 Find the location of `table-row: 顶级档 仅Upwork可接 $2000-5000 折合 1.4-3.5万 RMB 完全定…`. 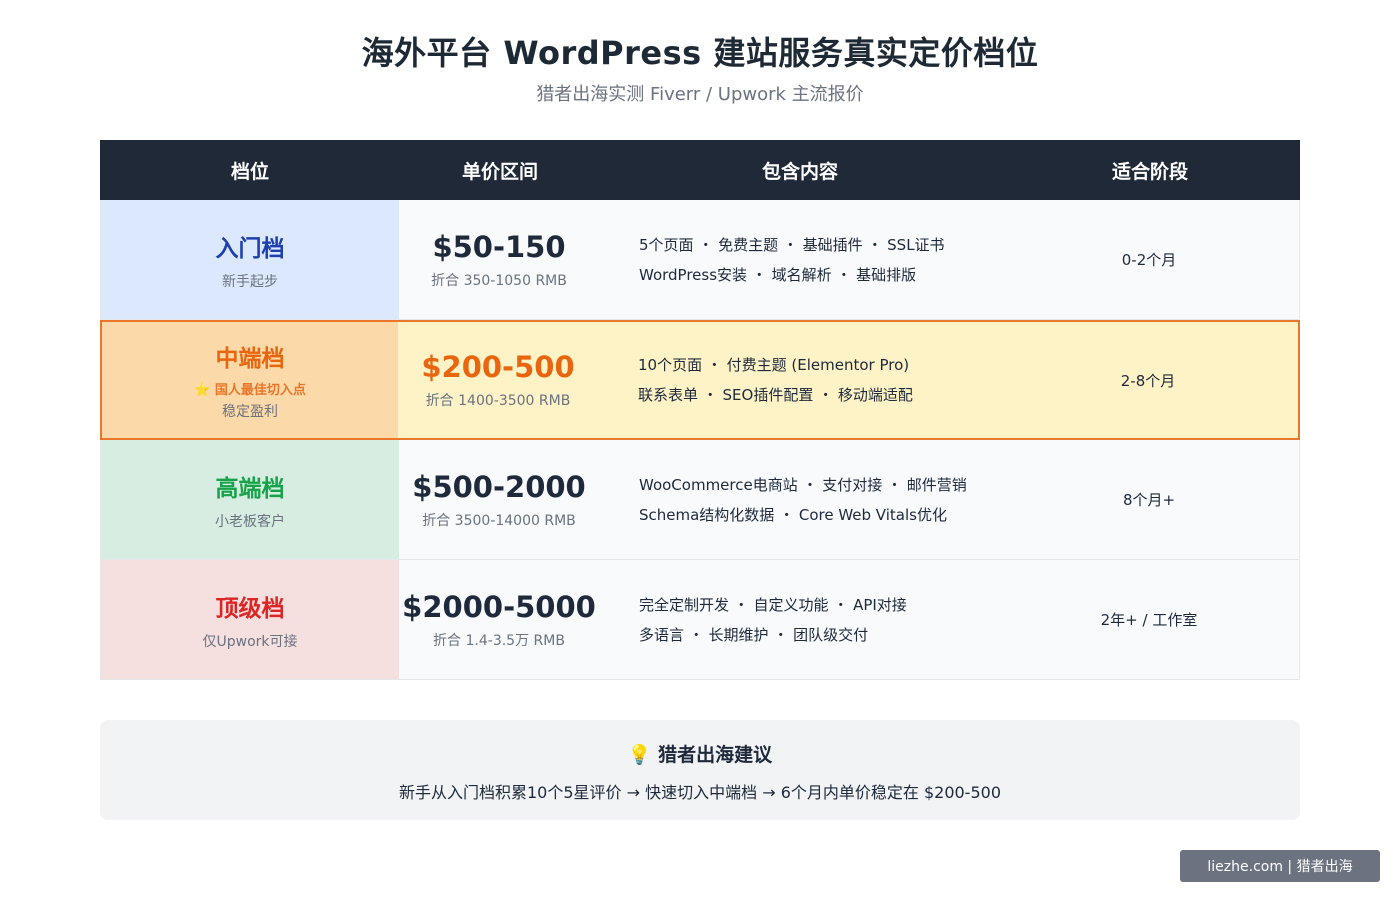

table-row: 顶级档 仅Upwork可接 $2000-5000 折合 1.4-3.5万 RMB 完全定… is located at coordinates (700, 620).